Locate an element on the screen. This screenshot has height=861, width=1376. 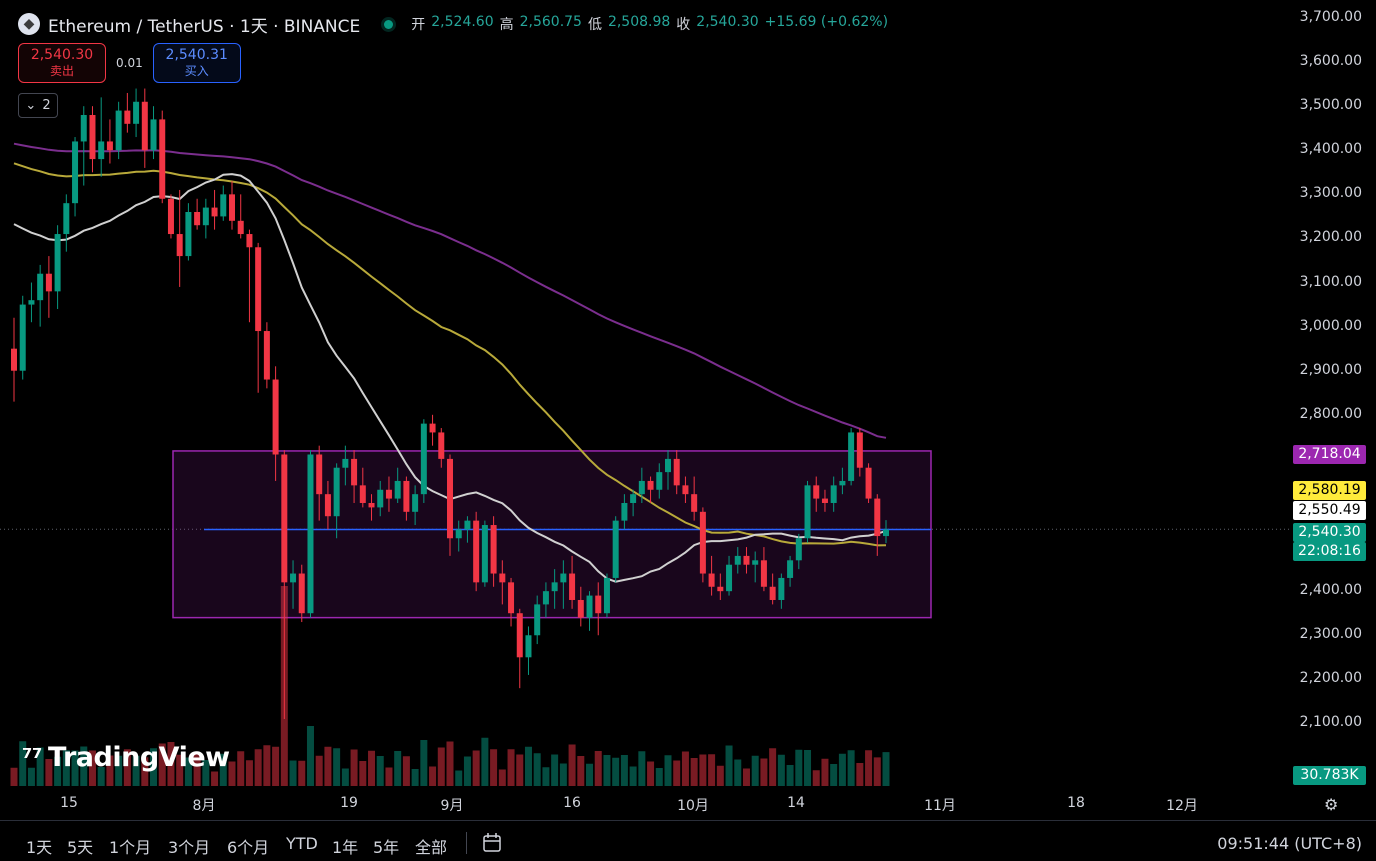
price-axis-tick: 2,800.00 is located at coordinates (1330, 413).